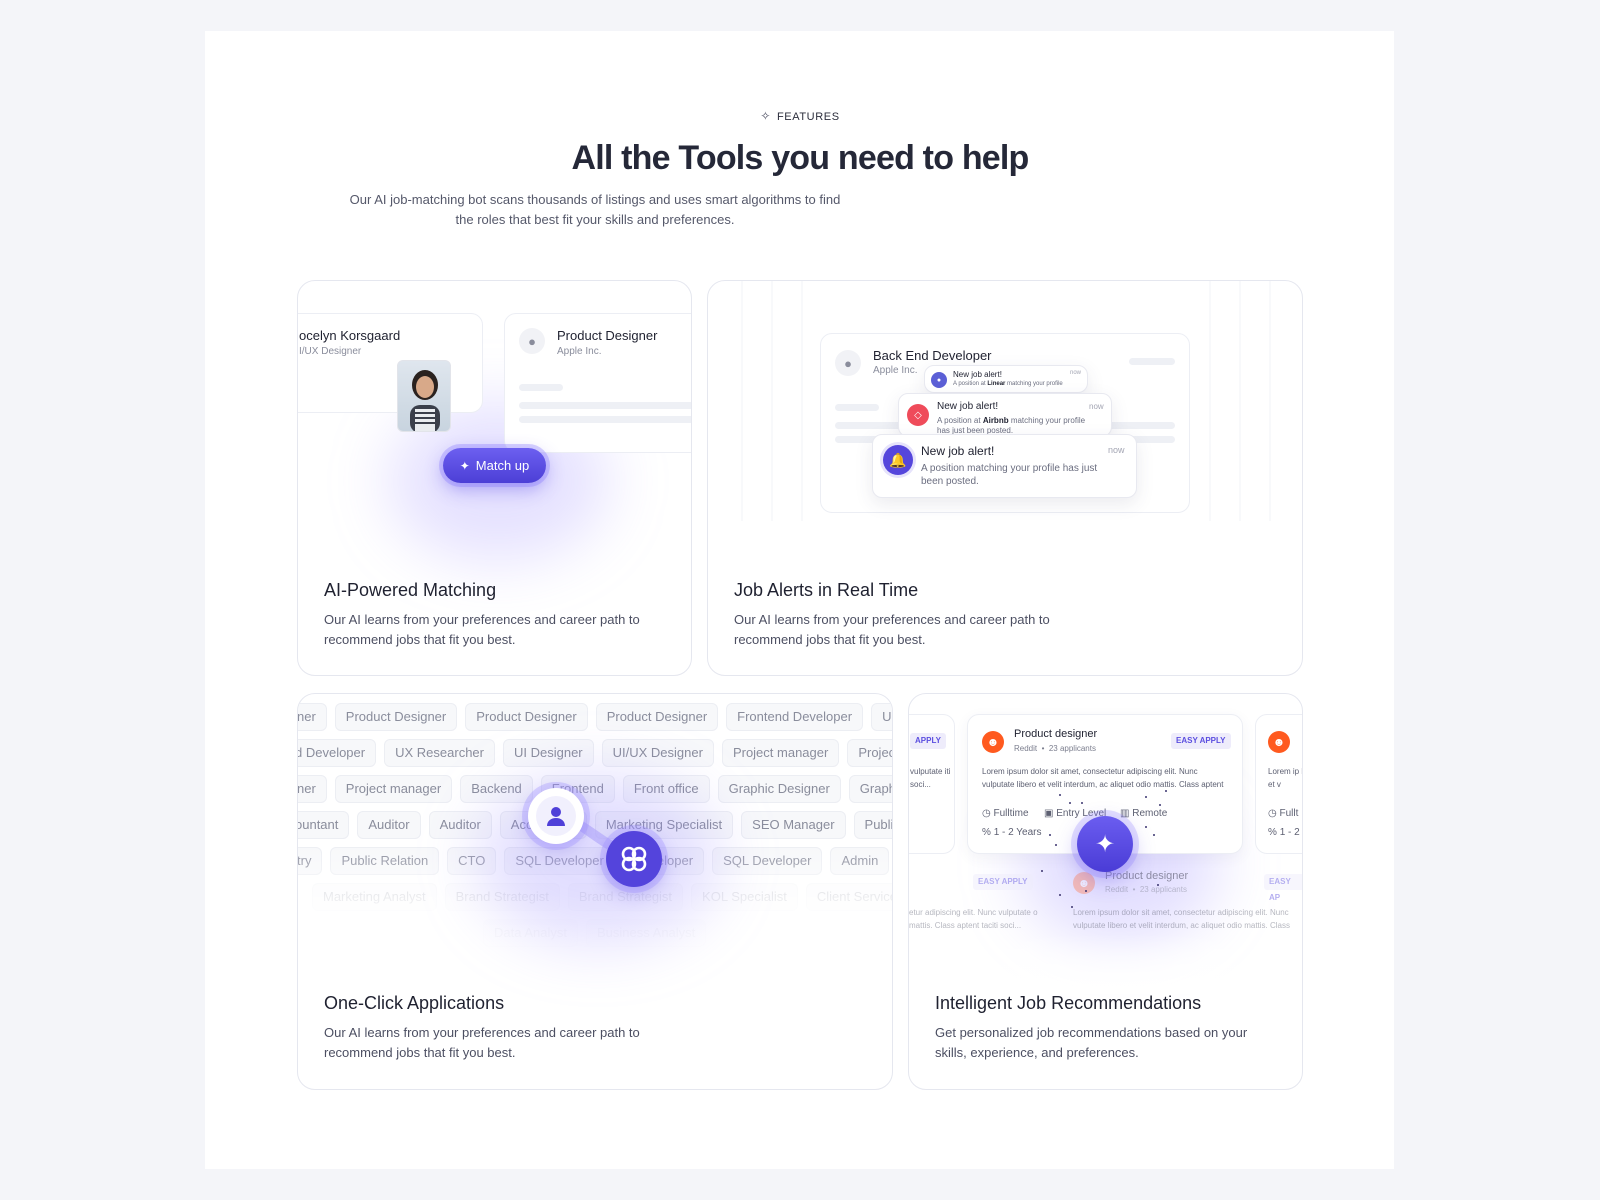 The width and height of the screenshot is (1600, 1200). What do you see at coordinates (350, 335) in the screenshot?
I see `profile-name: ocelyn Korsgaard` at bounding box center [350, 335].